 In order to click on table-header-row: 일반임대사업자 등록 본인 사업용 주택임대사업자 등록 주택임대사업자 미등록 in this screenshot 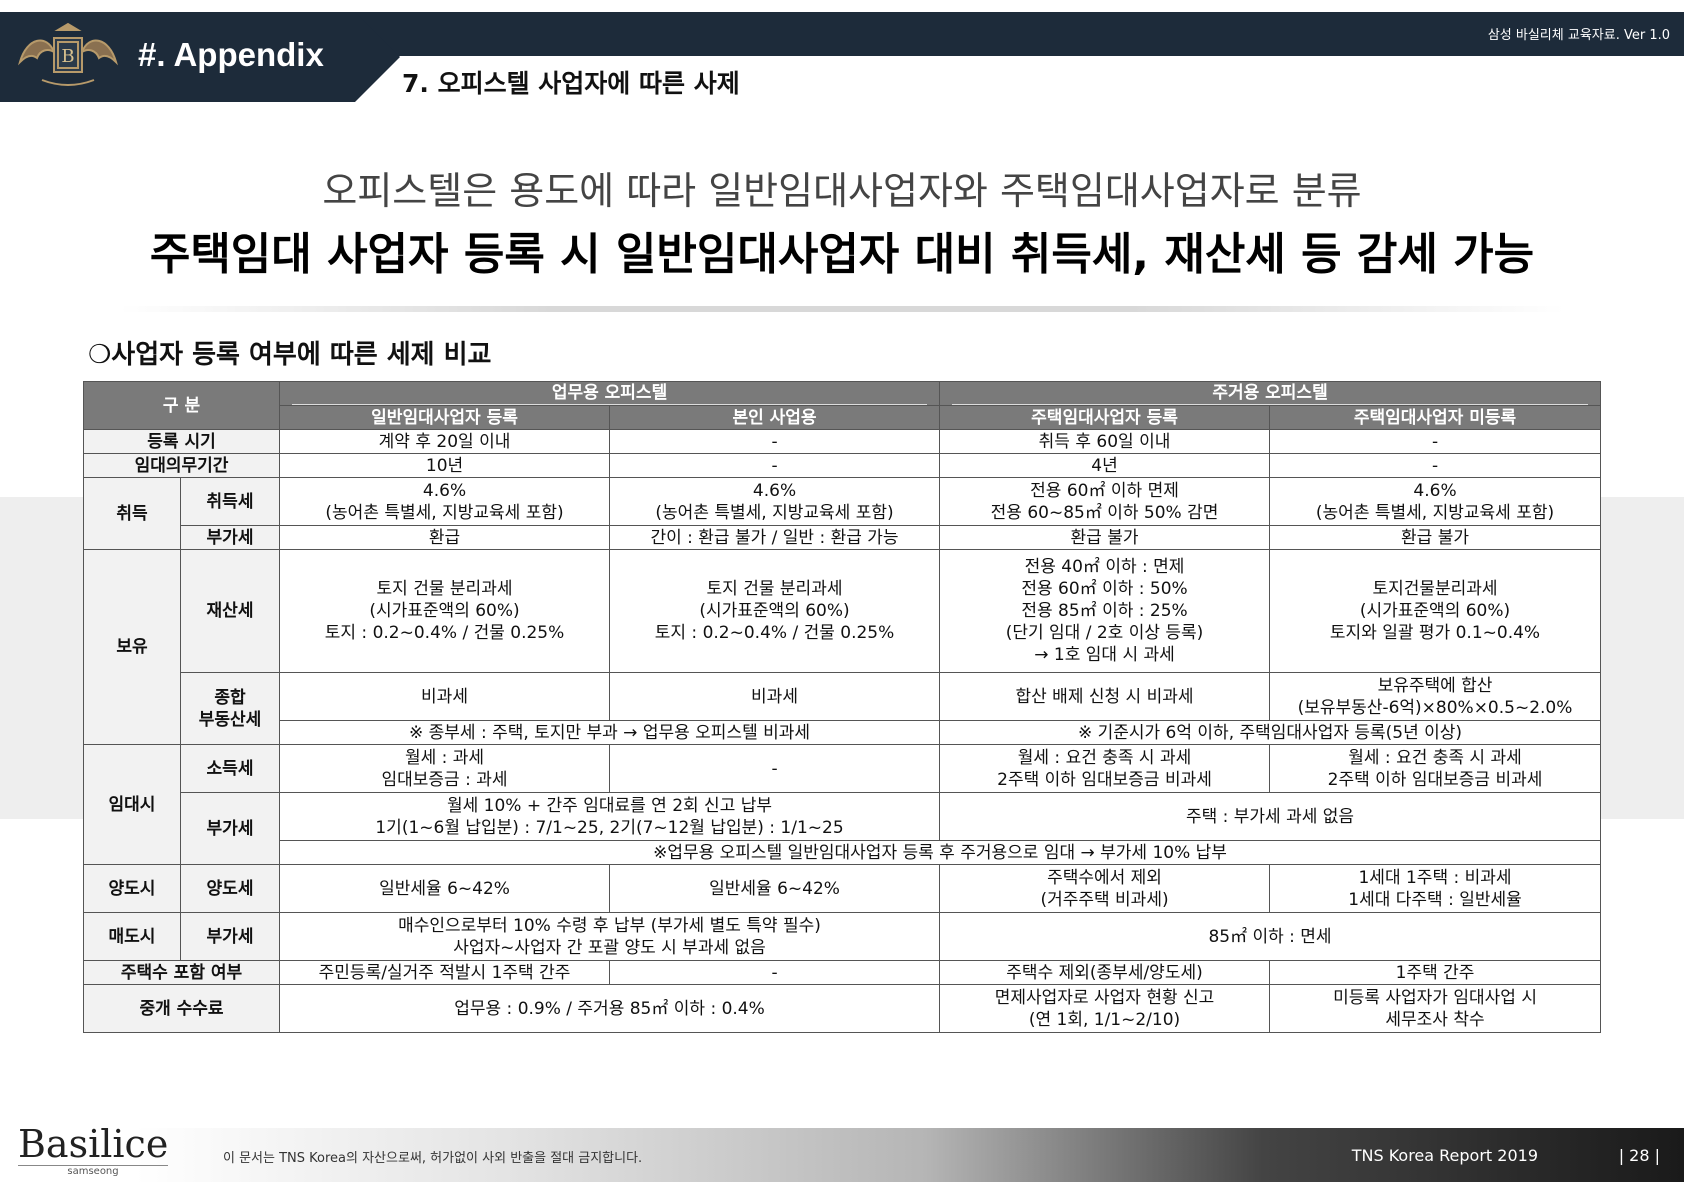, I will do `click(843, 417)`.